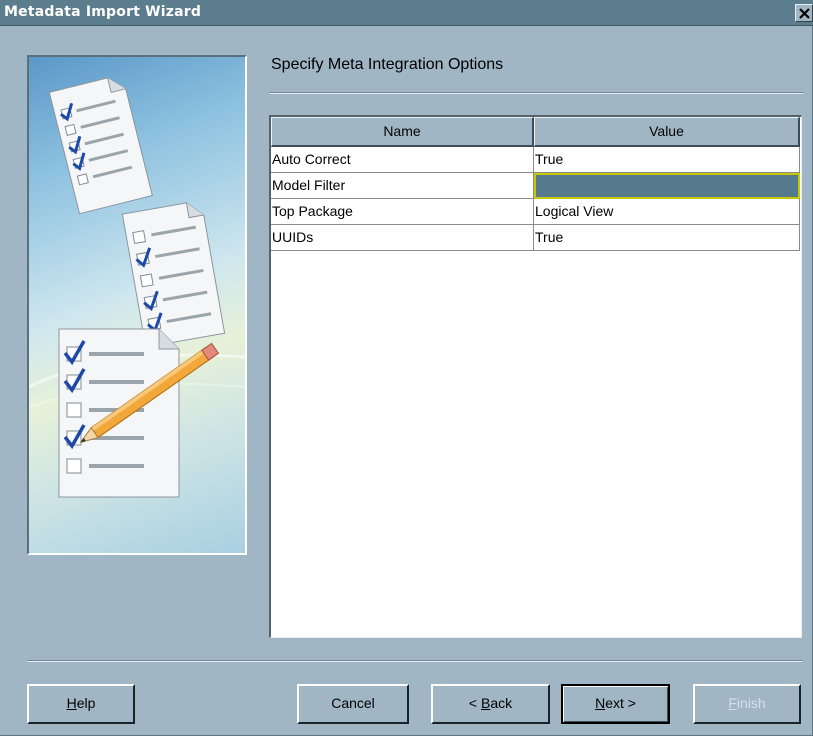 The width and height of the screenshot is (813, 736). Describe the element at coordinates (667, 186) in the screenshot. I see `option-value-cell-selected` at that location.